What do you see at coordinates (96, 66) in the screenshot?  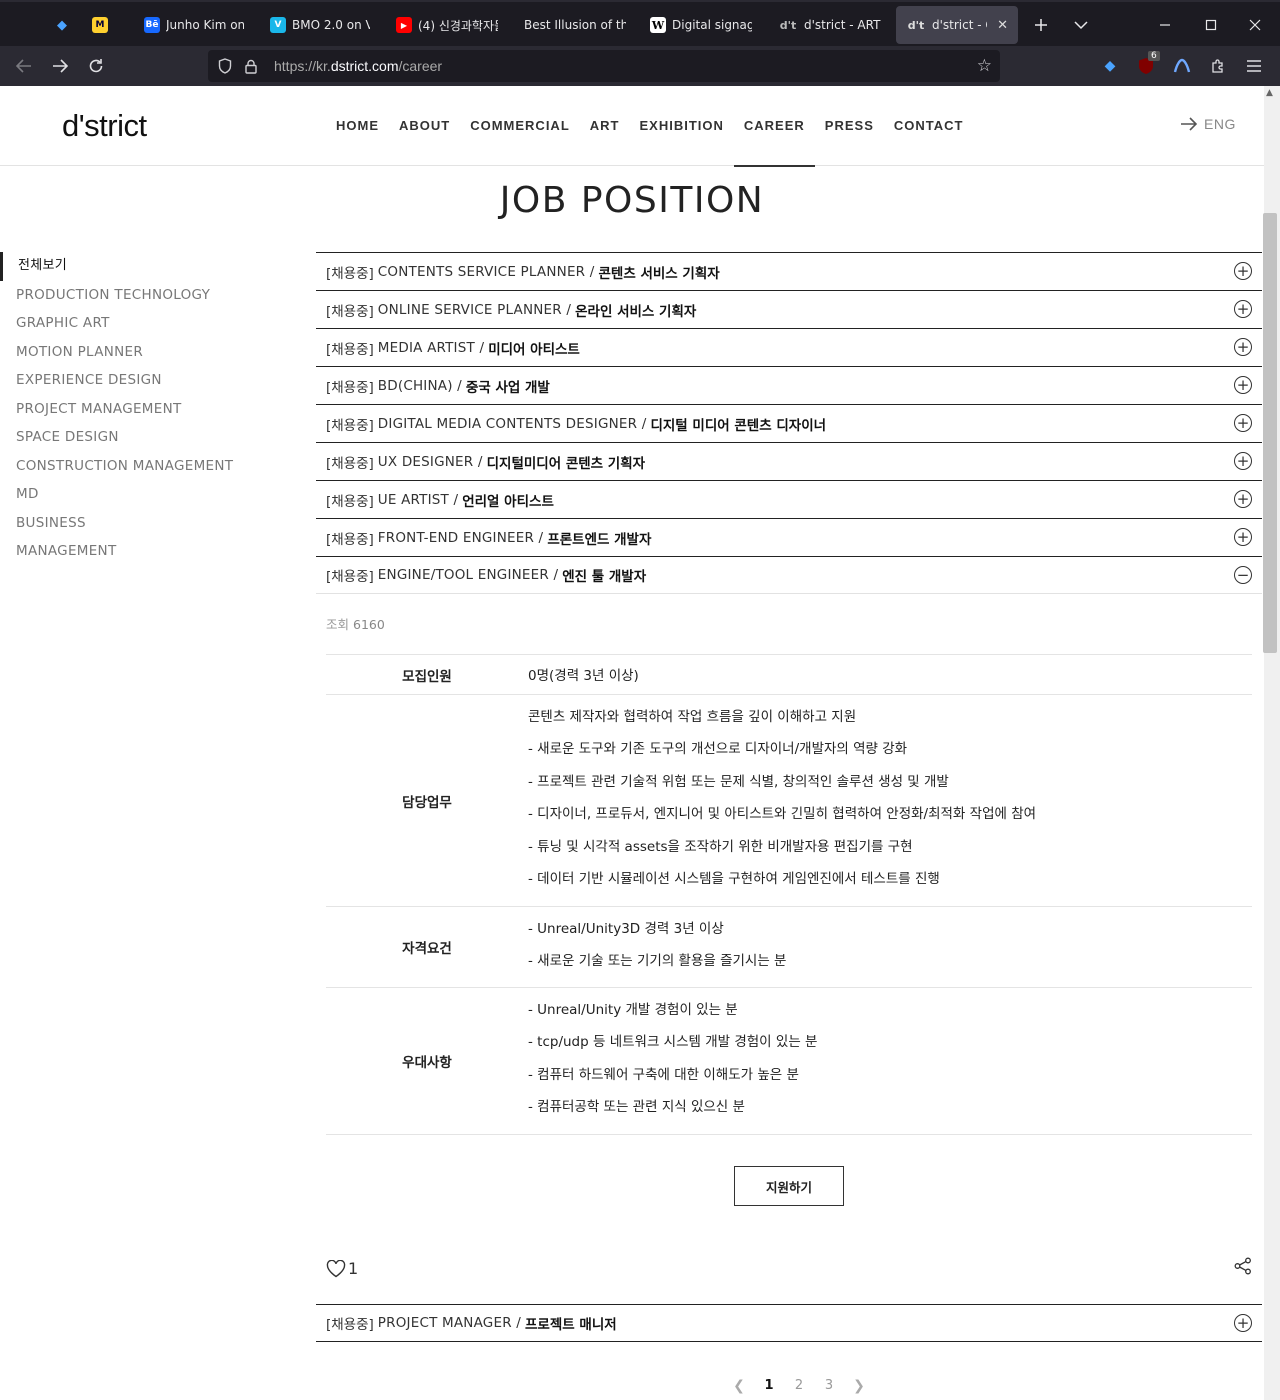 I see `reload-button` at bounding box center [96, 66].